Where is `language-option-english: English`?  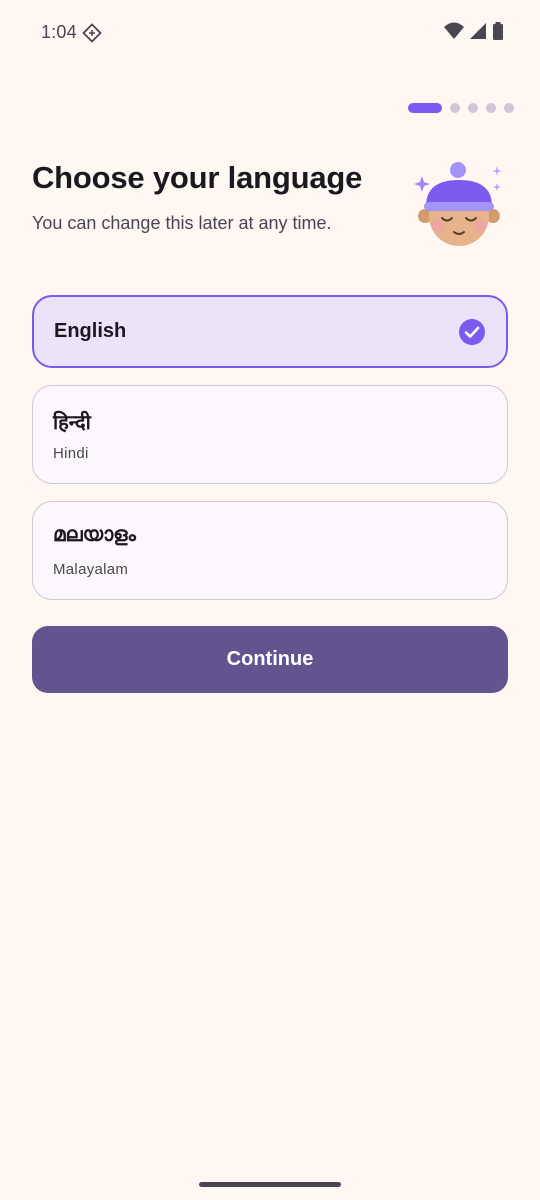
language-option-english: English is located at coordinates (270, 331).